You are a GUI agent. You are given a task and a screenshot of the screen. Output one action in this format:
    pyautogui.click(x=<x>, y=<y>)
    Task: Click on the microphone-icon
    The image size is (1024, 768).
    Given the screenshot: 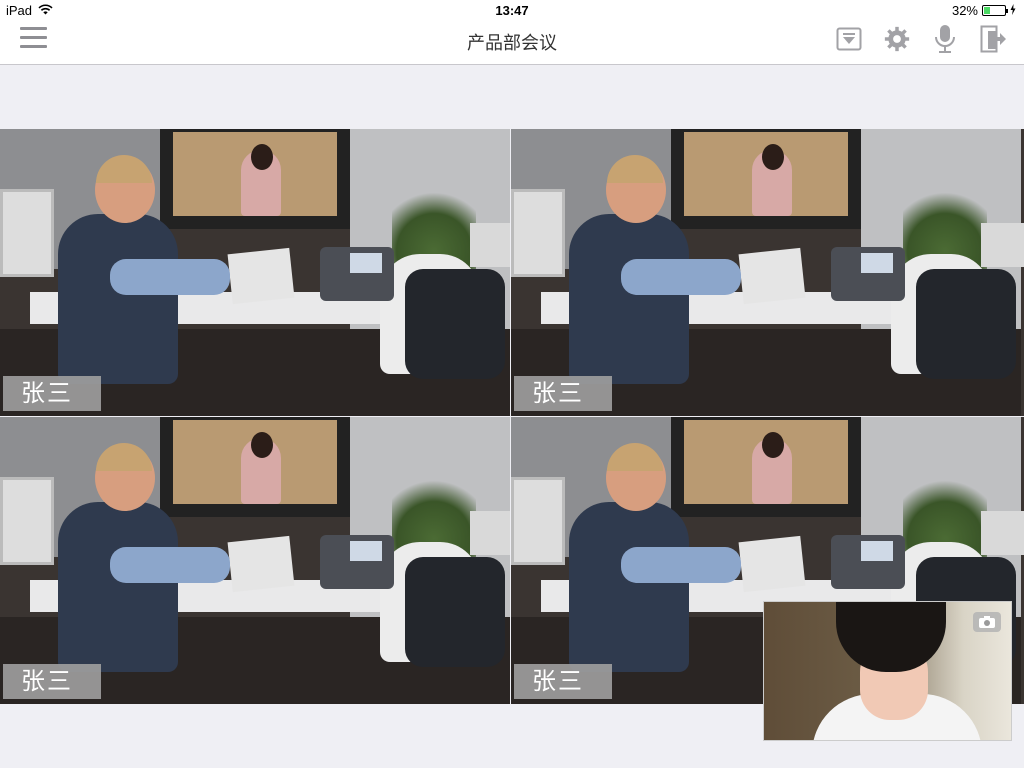 What is the action you would take?
    pyautogui.click(x=945, y=39)
    